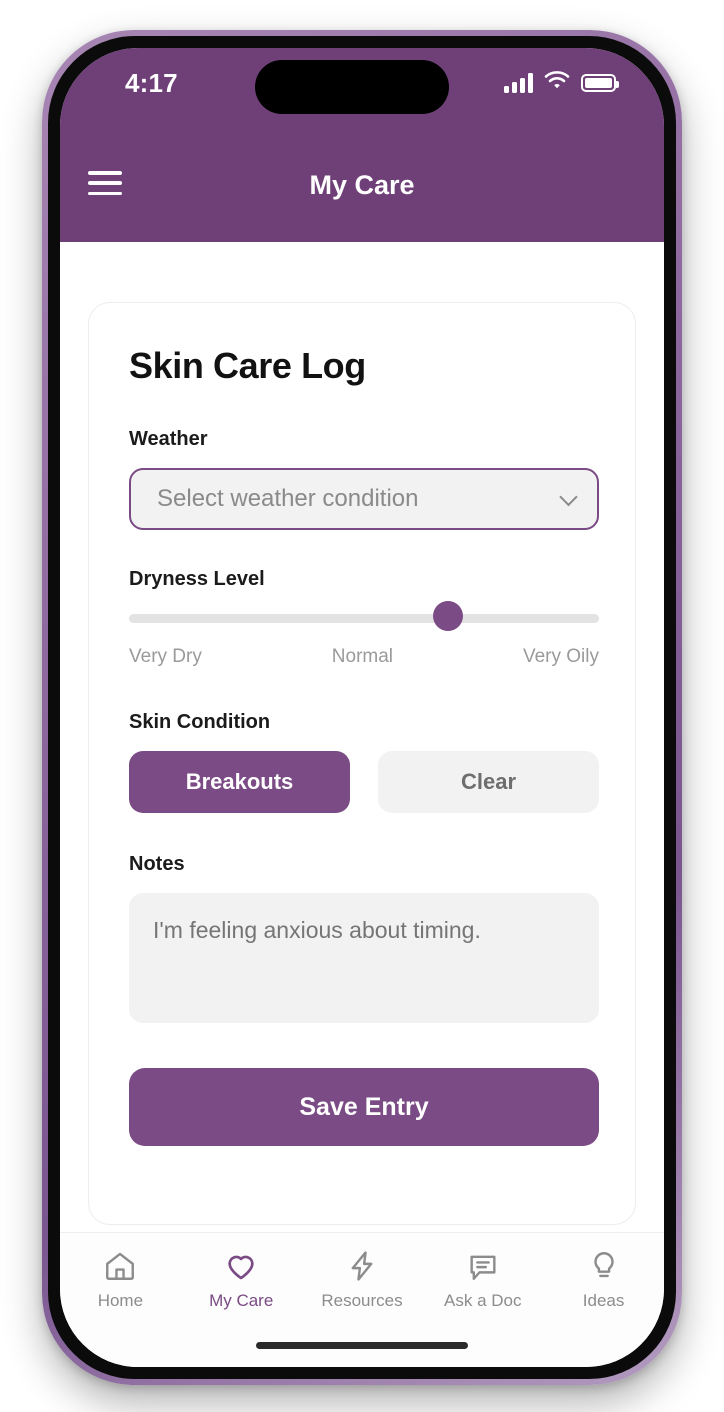 The image size is (724, 1412). What do you see at coordinates (568, 497) in the screenshot?
I see `chevron-down-icon` at bounding box center [568, 497].